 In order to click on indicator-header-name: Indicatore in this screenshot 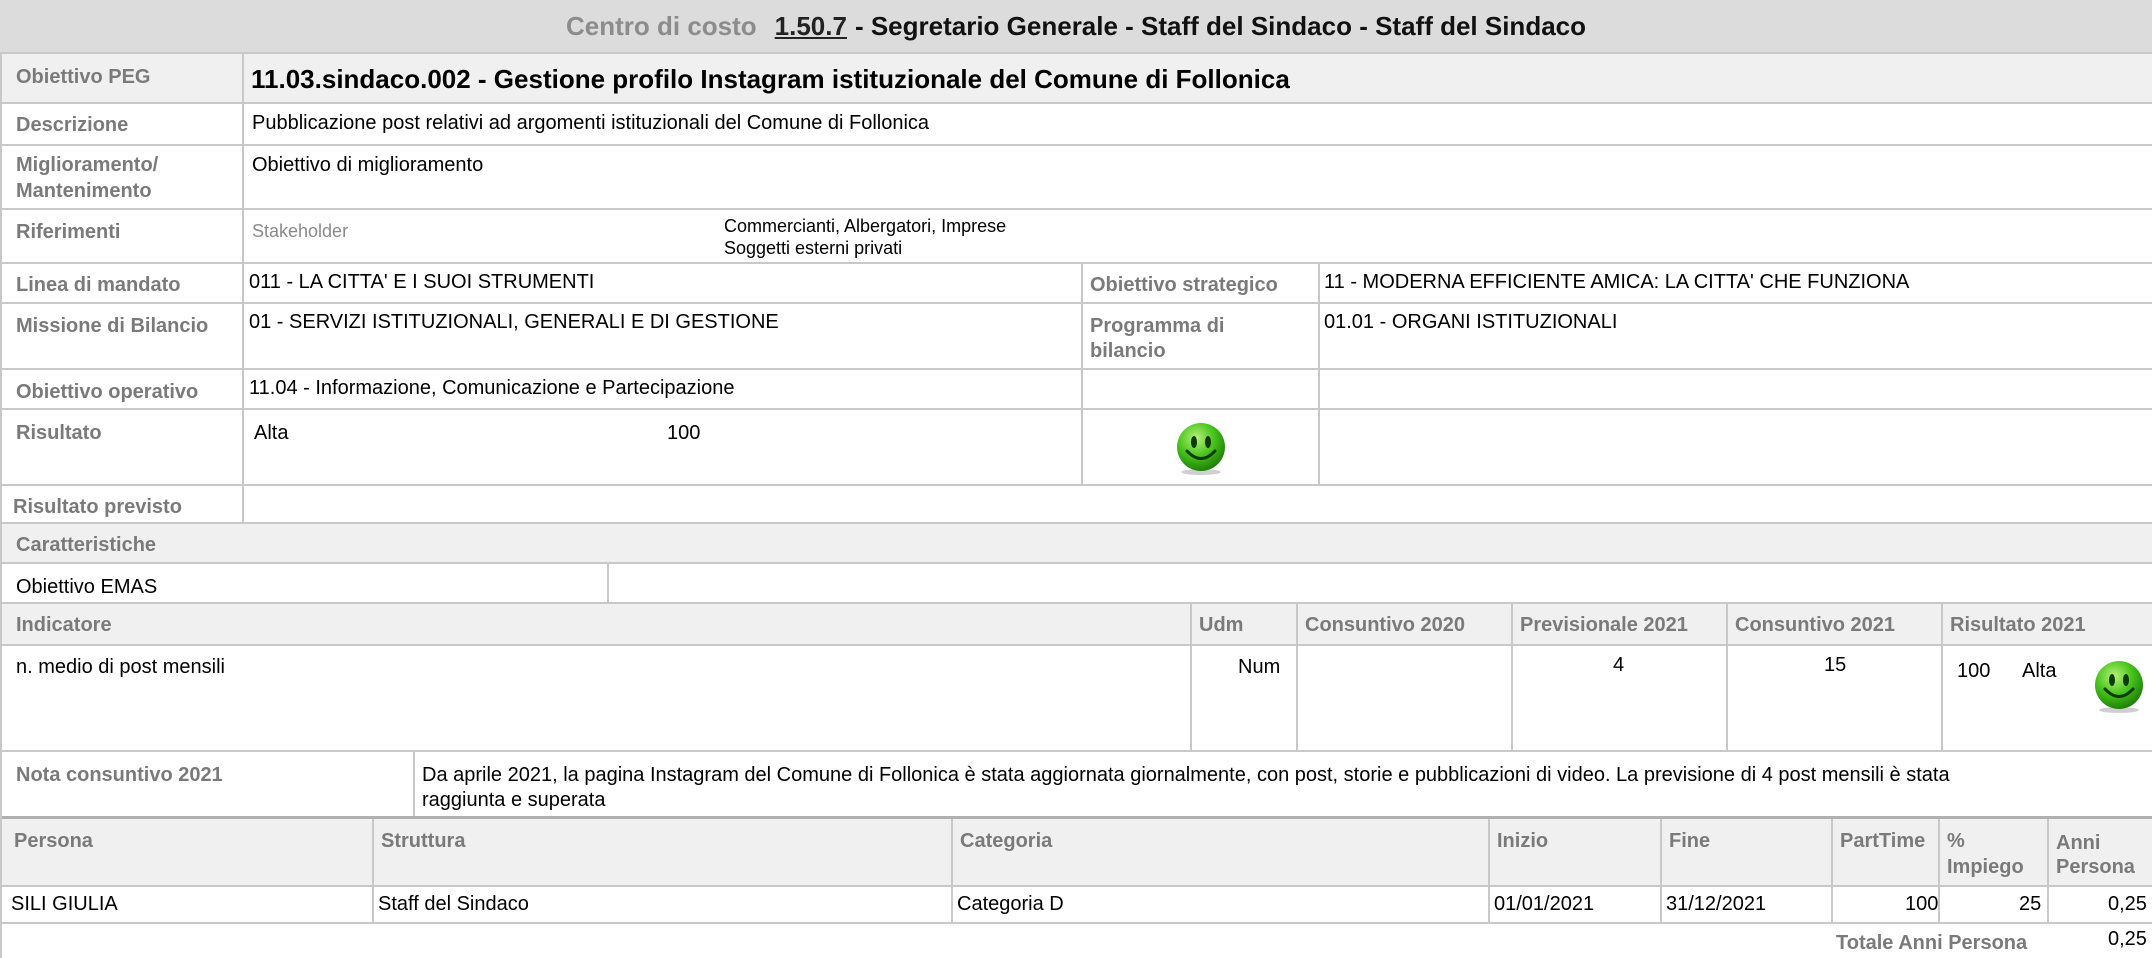, I will do `click(64, 625)`.